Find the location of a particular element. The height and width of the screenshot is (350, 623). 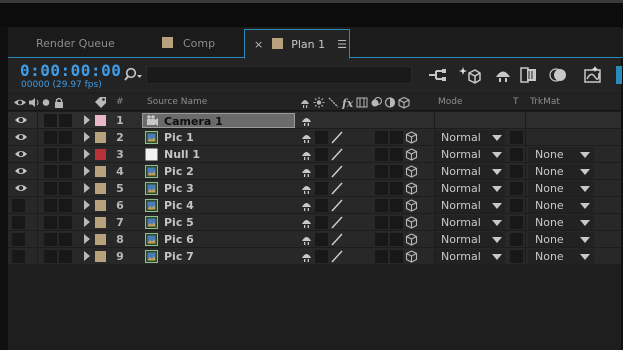

column-trkmat: TrkMat is located at coordinates (545, 102).